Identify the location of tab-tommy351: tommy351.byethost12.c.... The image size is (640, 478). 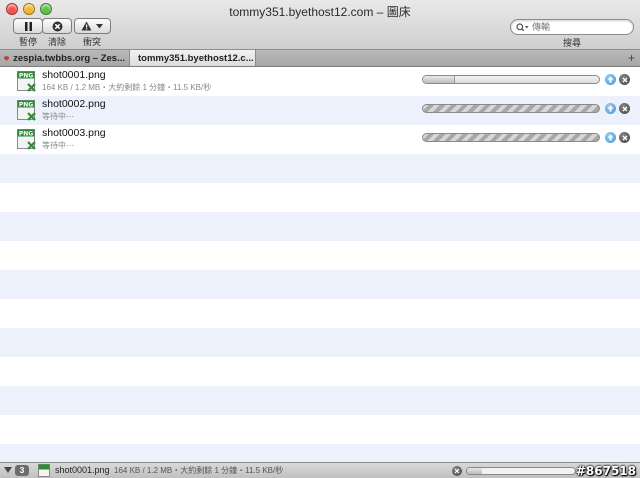
(193, 58).